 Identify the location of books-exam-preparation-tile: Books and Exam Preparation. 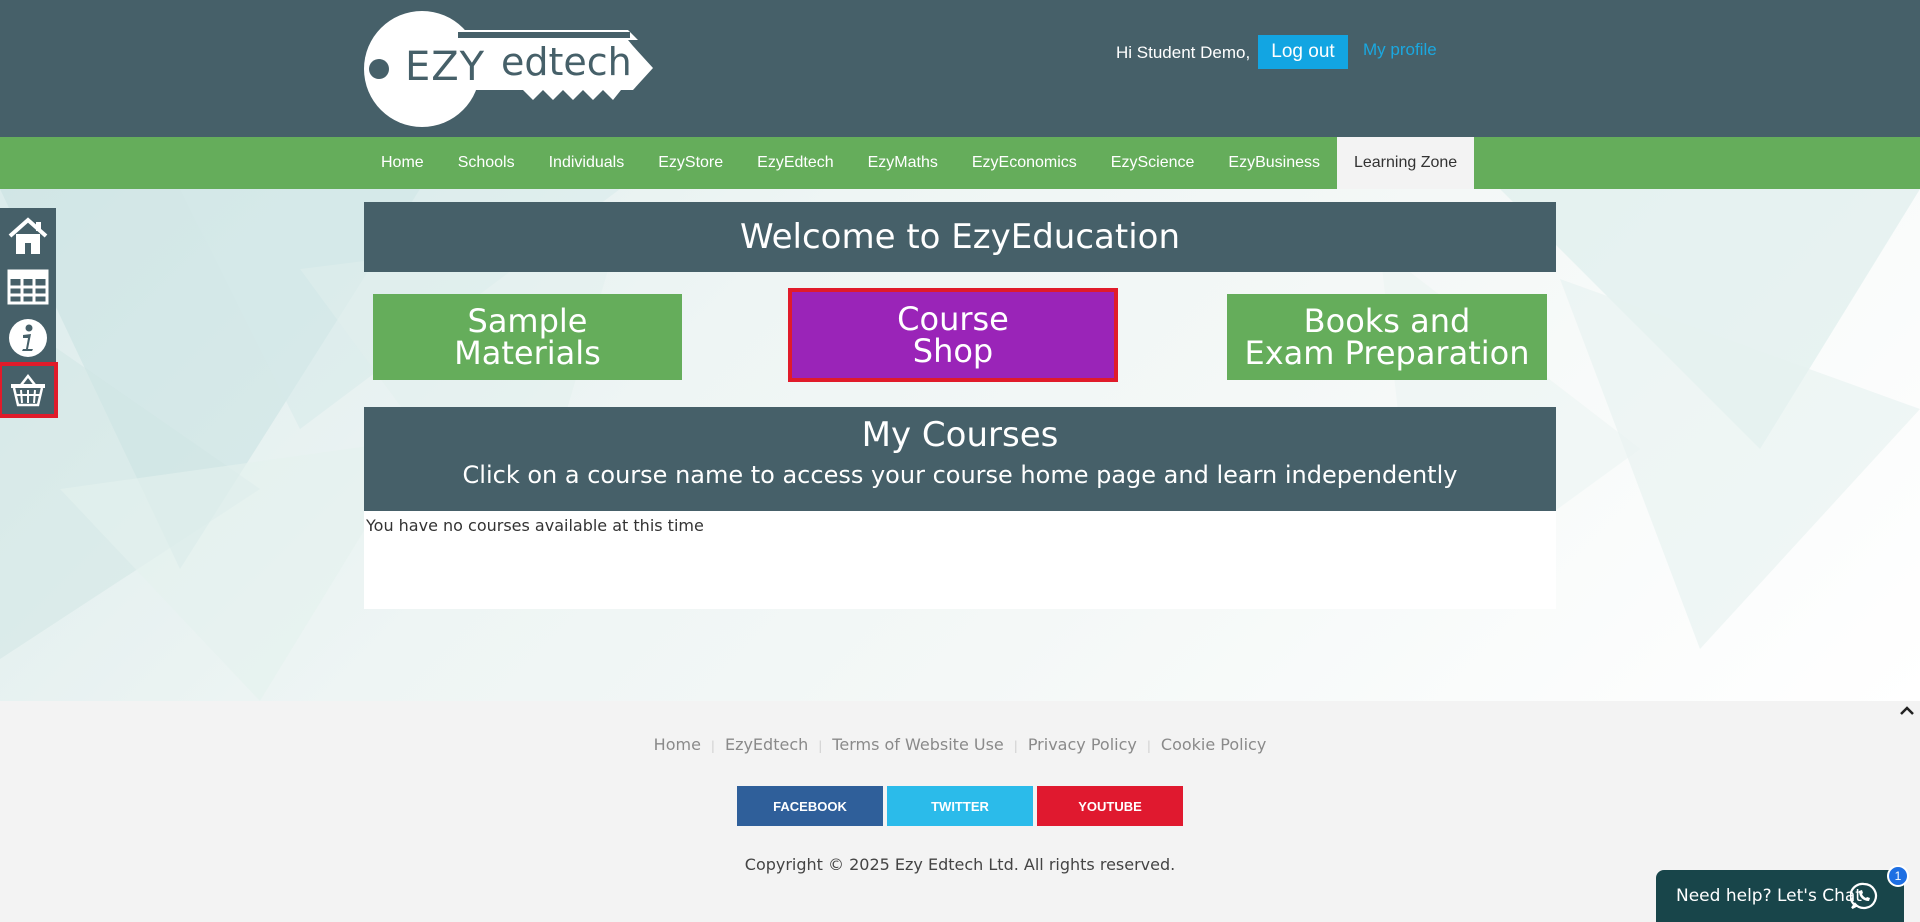
(1387, 337).